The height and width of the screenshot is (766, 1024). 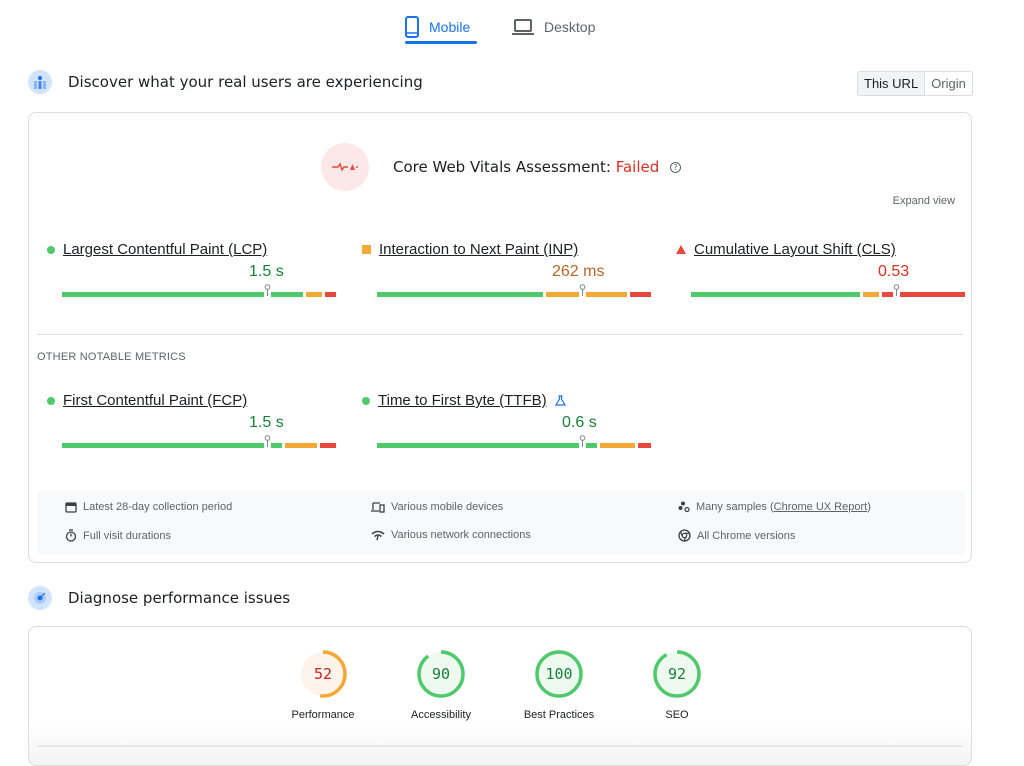 What do you see at coordinates (71, 507) in the screenshot?
I see `calendar-icon` at bounding box center [71, 507].